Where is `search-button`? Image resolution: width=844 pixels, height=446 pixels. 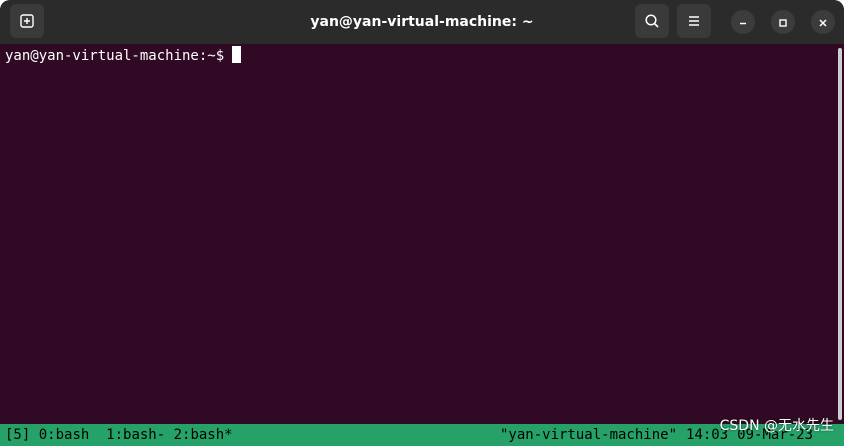
search-button is located at coordinates (652, 21).